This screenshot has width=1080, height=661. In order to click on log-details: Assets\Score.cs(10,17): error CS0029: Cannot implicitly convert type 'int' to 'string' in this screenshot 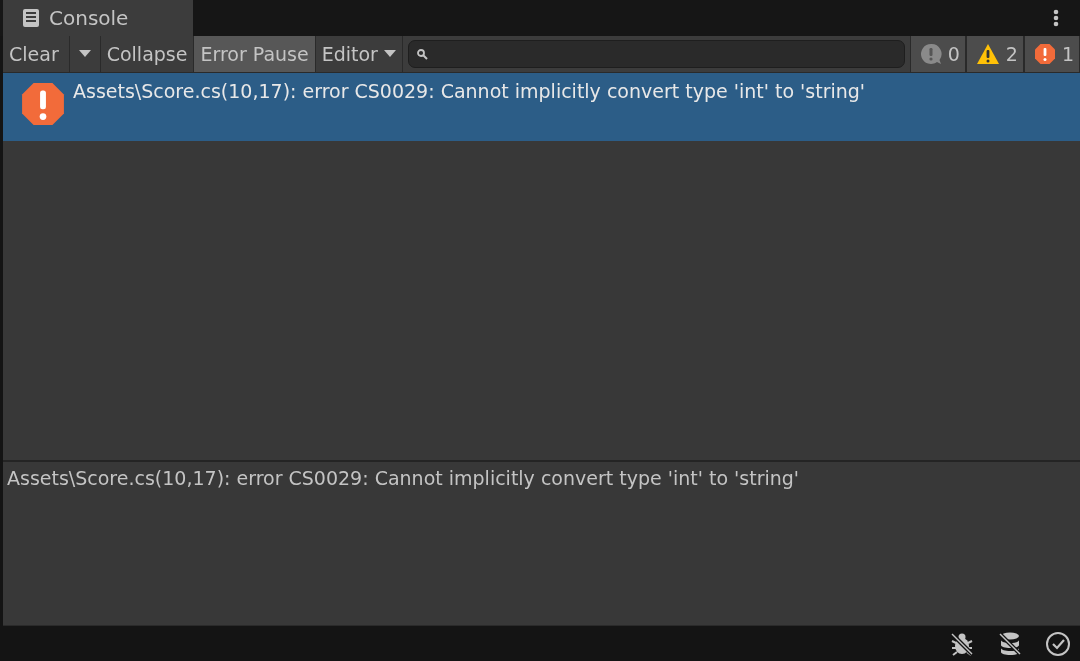, I will do `click(403, 478)`.